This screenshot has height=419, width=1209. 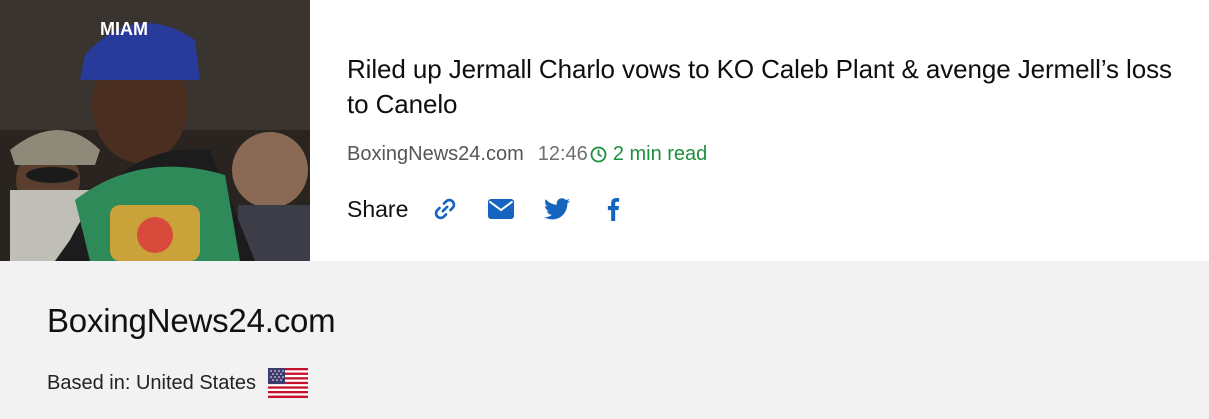 I want to click on svg-text: MIAM, so click(x=124, y=29).